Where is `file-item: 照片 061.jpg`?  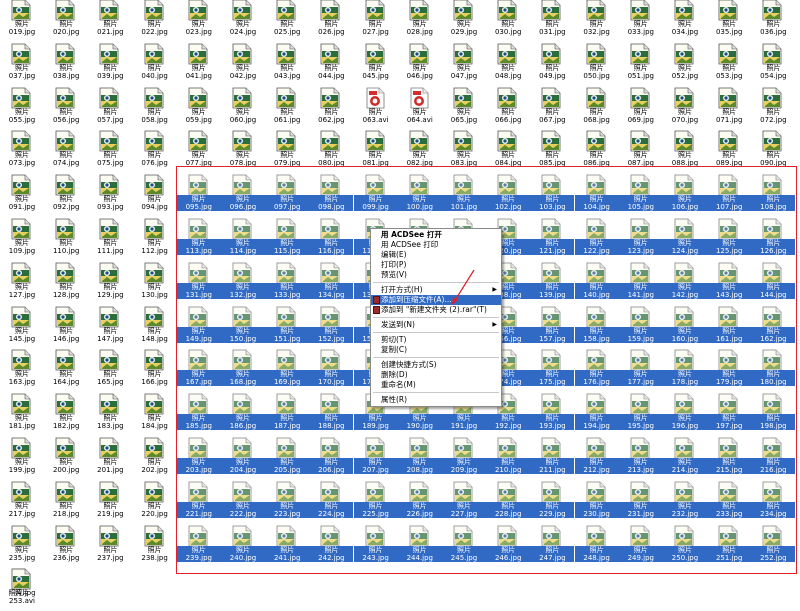 file-item: 照片 061.jpg is located at coordinates (287, 108).